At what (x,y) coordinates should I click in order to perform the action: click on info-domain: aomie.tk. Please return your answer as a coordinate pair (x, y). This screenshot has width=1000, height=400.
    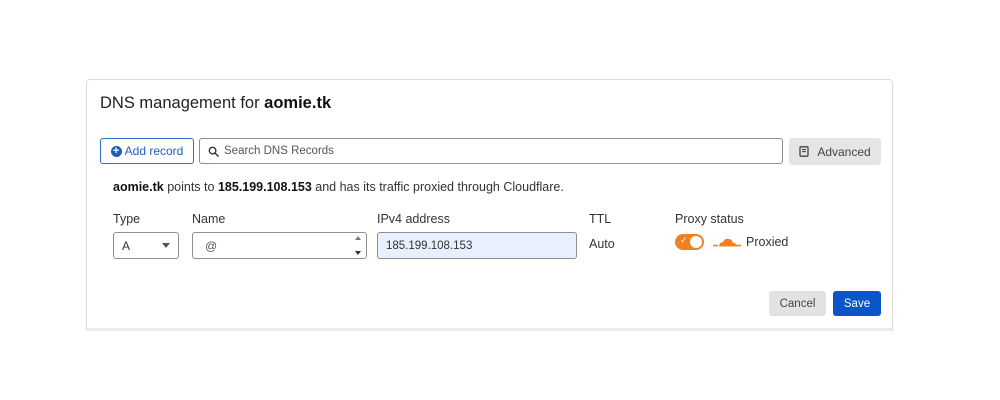
    Looking at the image, I should click on (138, 187).